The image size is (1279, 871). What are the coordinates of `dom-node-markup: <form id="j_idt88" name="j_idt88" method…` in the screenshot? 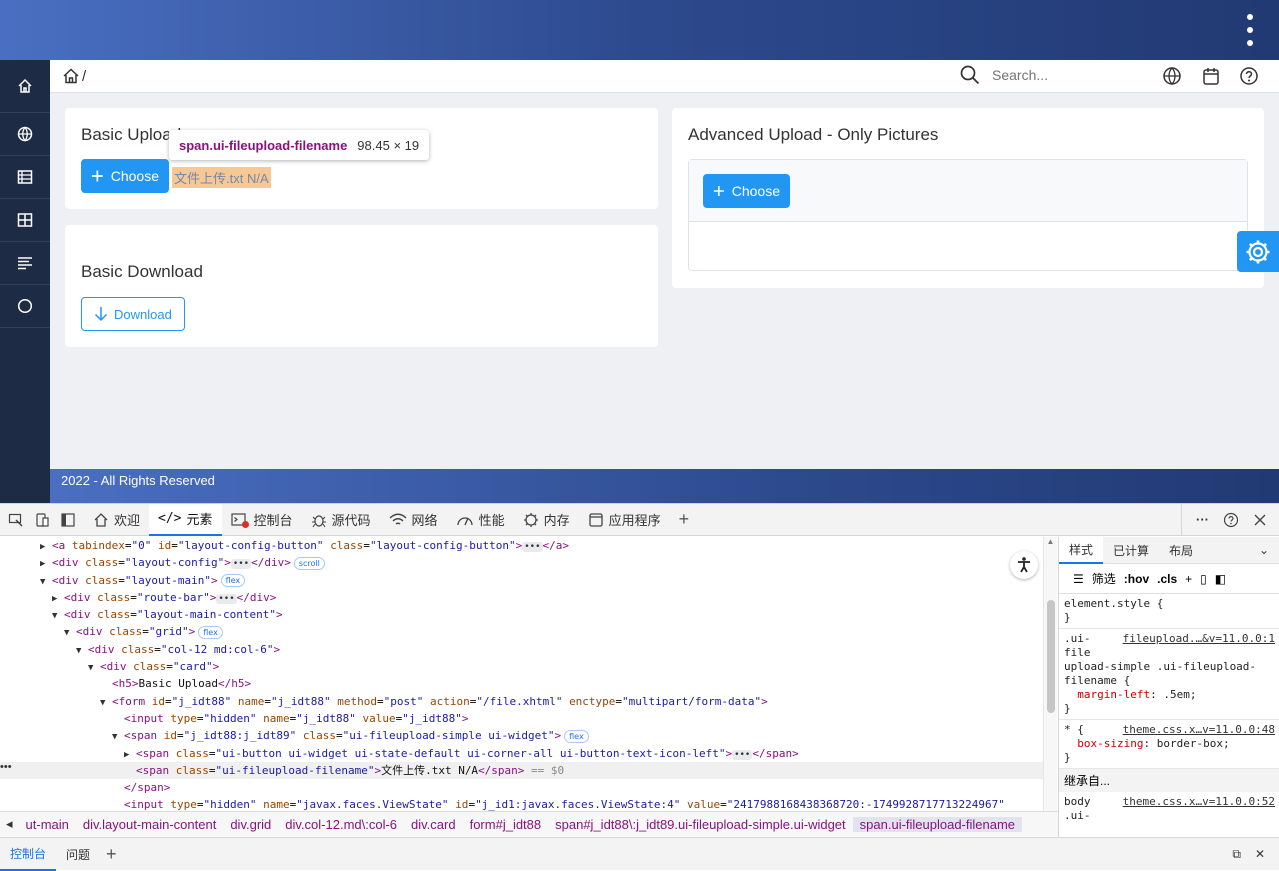 It's located at (440, 701).